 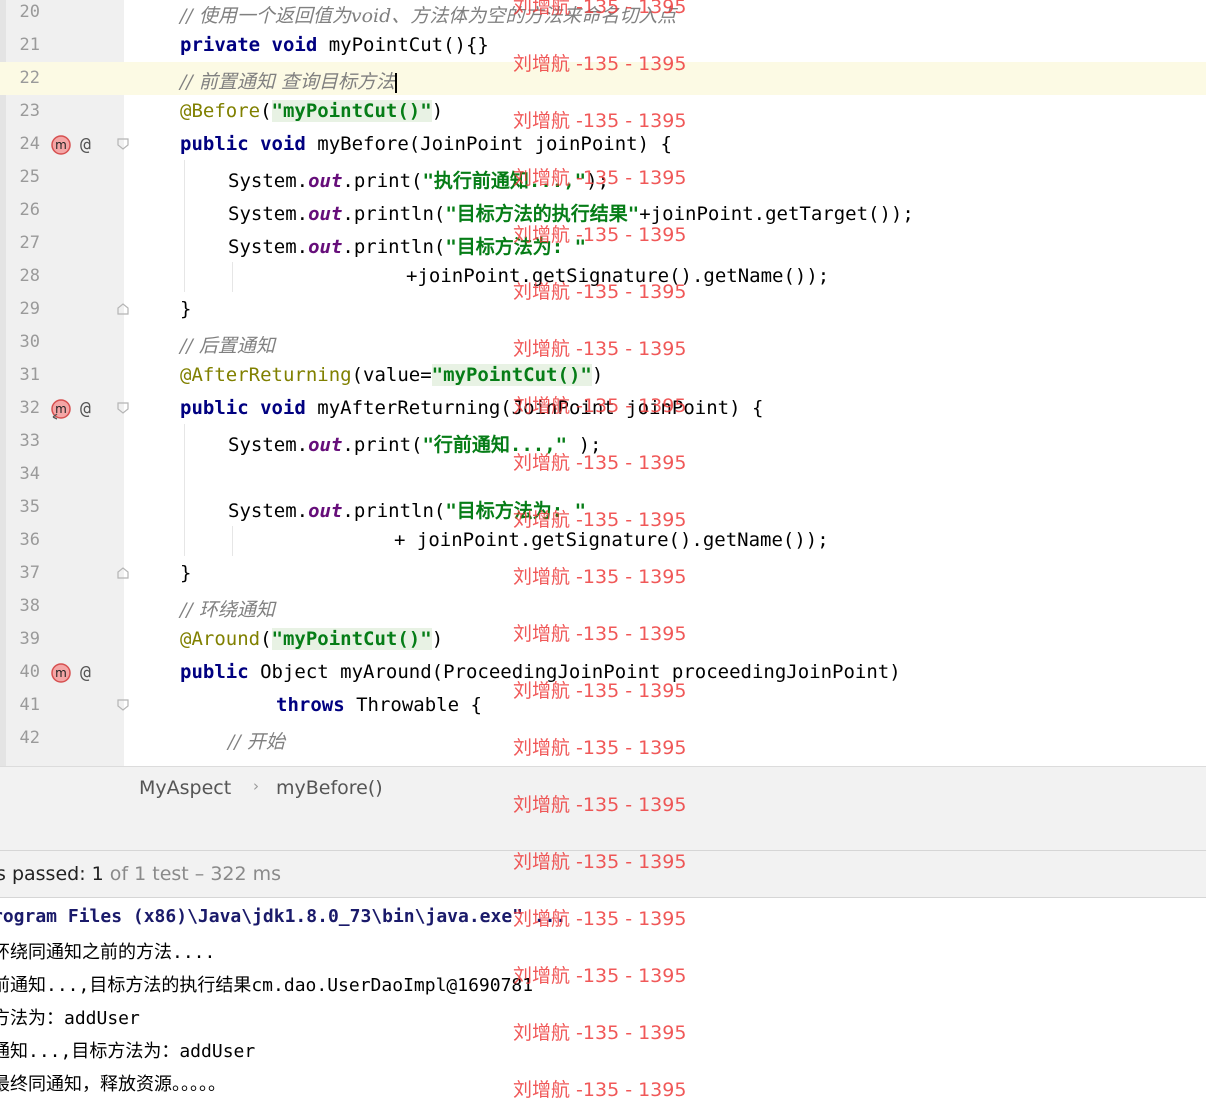 What do you see at coordinates (70, 1018) in the screenshot?
I see `console-line: 方法为：addUser` at bounding box center [70, 1018].